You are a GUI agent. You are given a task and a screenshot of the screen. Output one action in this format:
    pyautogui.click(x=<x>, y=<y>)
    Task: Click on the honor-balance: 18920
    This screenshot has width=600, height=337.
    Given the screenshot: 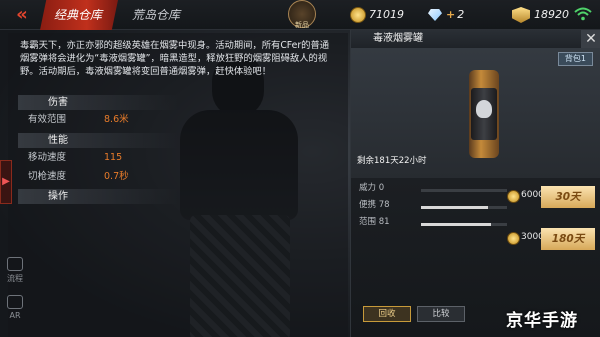 What is the action you would take?
    pyautogui.click(x=540, y=15)
    